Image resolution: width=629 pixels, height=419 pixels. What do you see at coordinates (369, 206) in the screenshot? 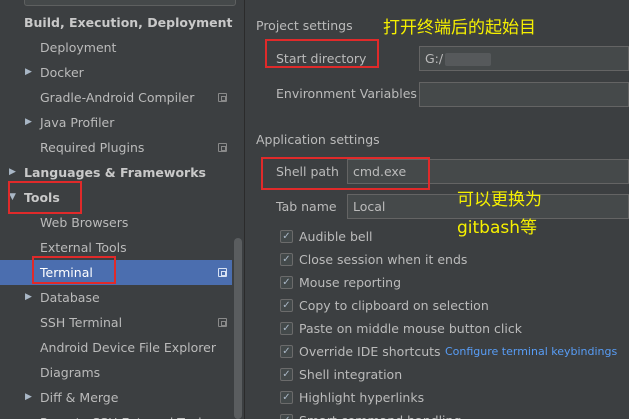
I see `tab-name-value: Local` at bounding box center [369, 206].